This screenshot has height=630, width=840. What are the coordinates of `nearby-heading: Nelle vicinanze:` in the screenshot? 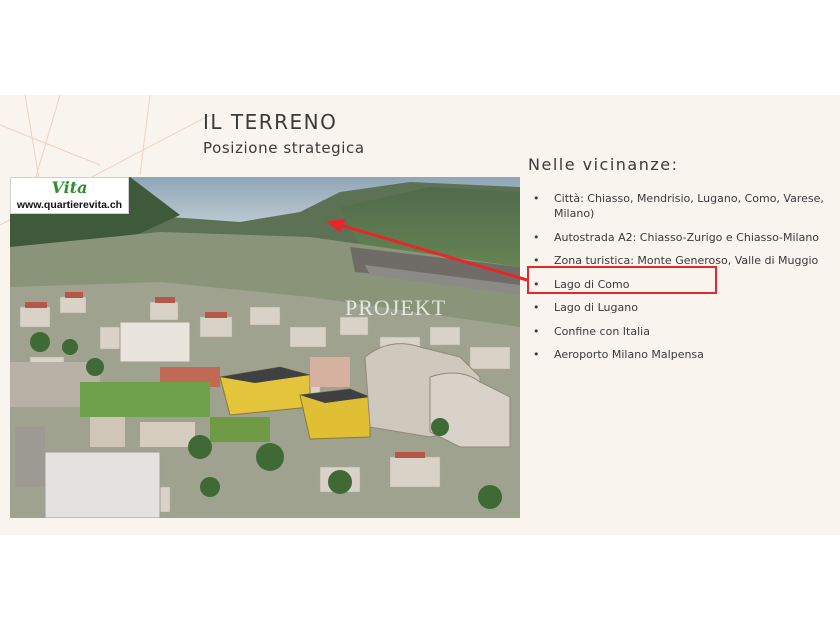 It's located at (603, 164).